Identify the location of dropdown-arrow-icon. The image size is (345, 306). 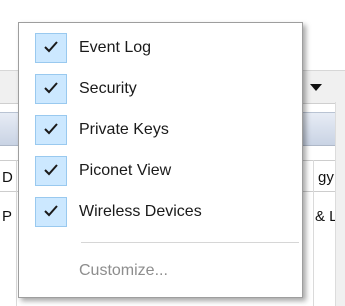
(316, 87).